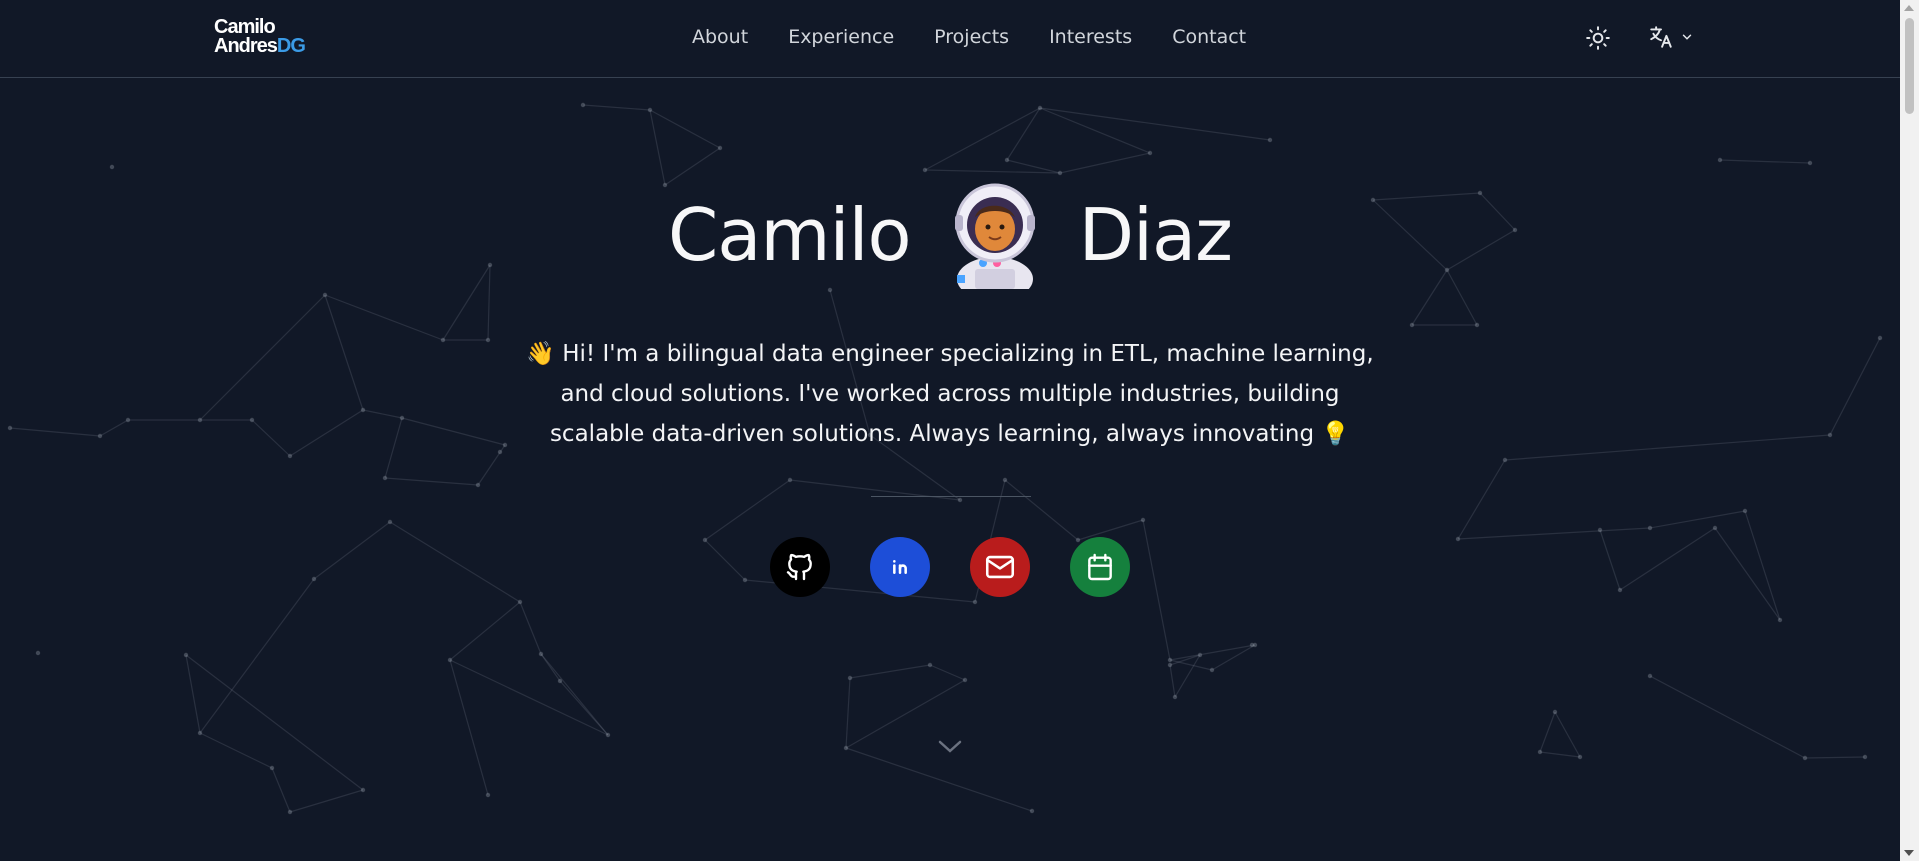 This screenshot has width=1919, height=861. I want to click on sun-icon, so click(1598, 38).